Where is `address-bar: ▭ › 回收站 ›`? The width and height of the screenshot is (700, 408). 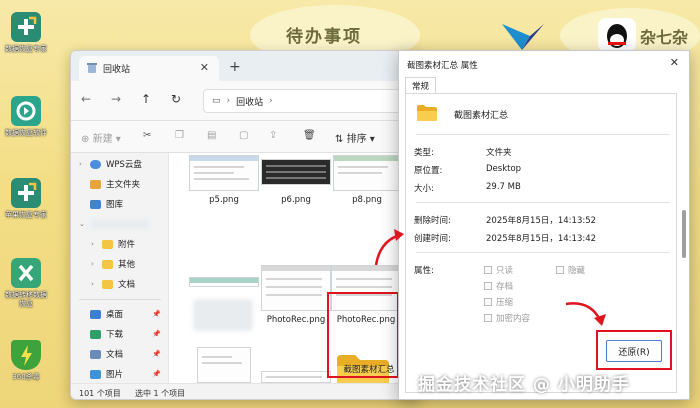
address-bar: ▭ › 回收站 › is located at coordinates (311, 101).